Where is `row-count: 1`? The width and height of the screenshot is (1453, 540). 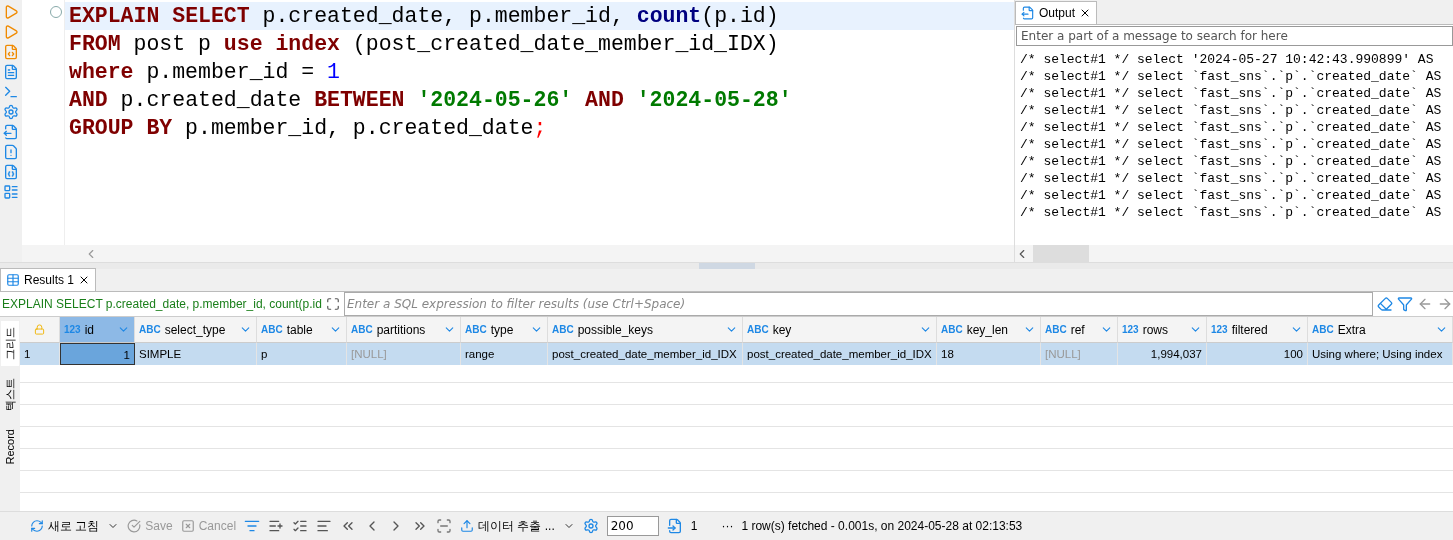
row-count: 1 is located at coordinates (694, 526).